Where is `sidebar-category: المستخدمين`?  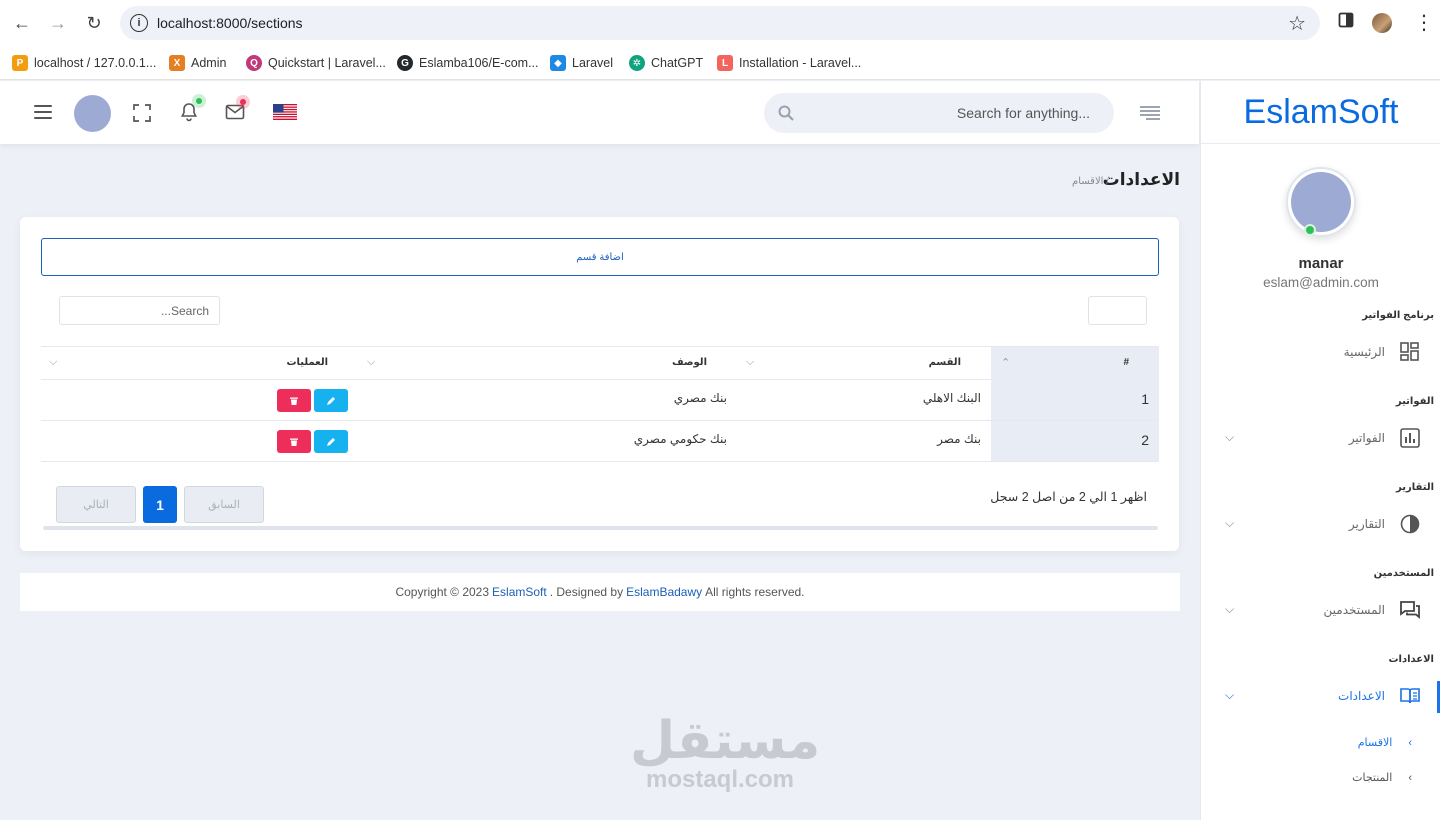
sidebar-category: المستخدمين is located at coordinates (1403, 573).